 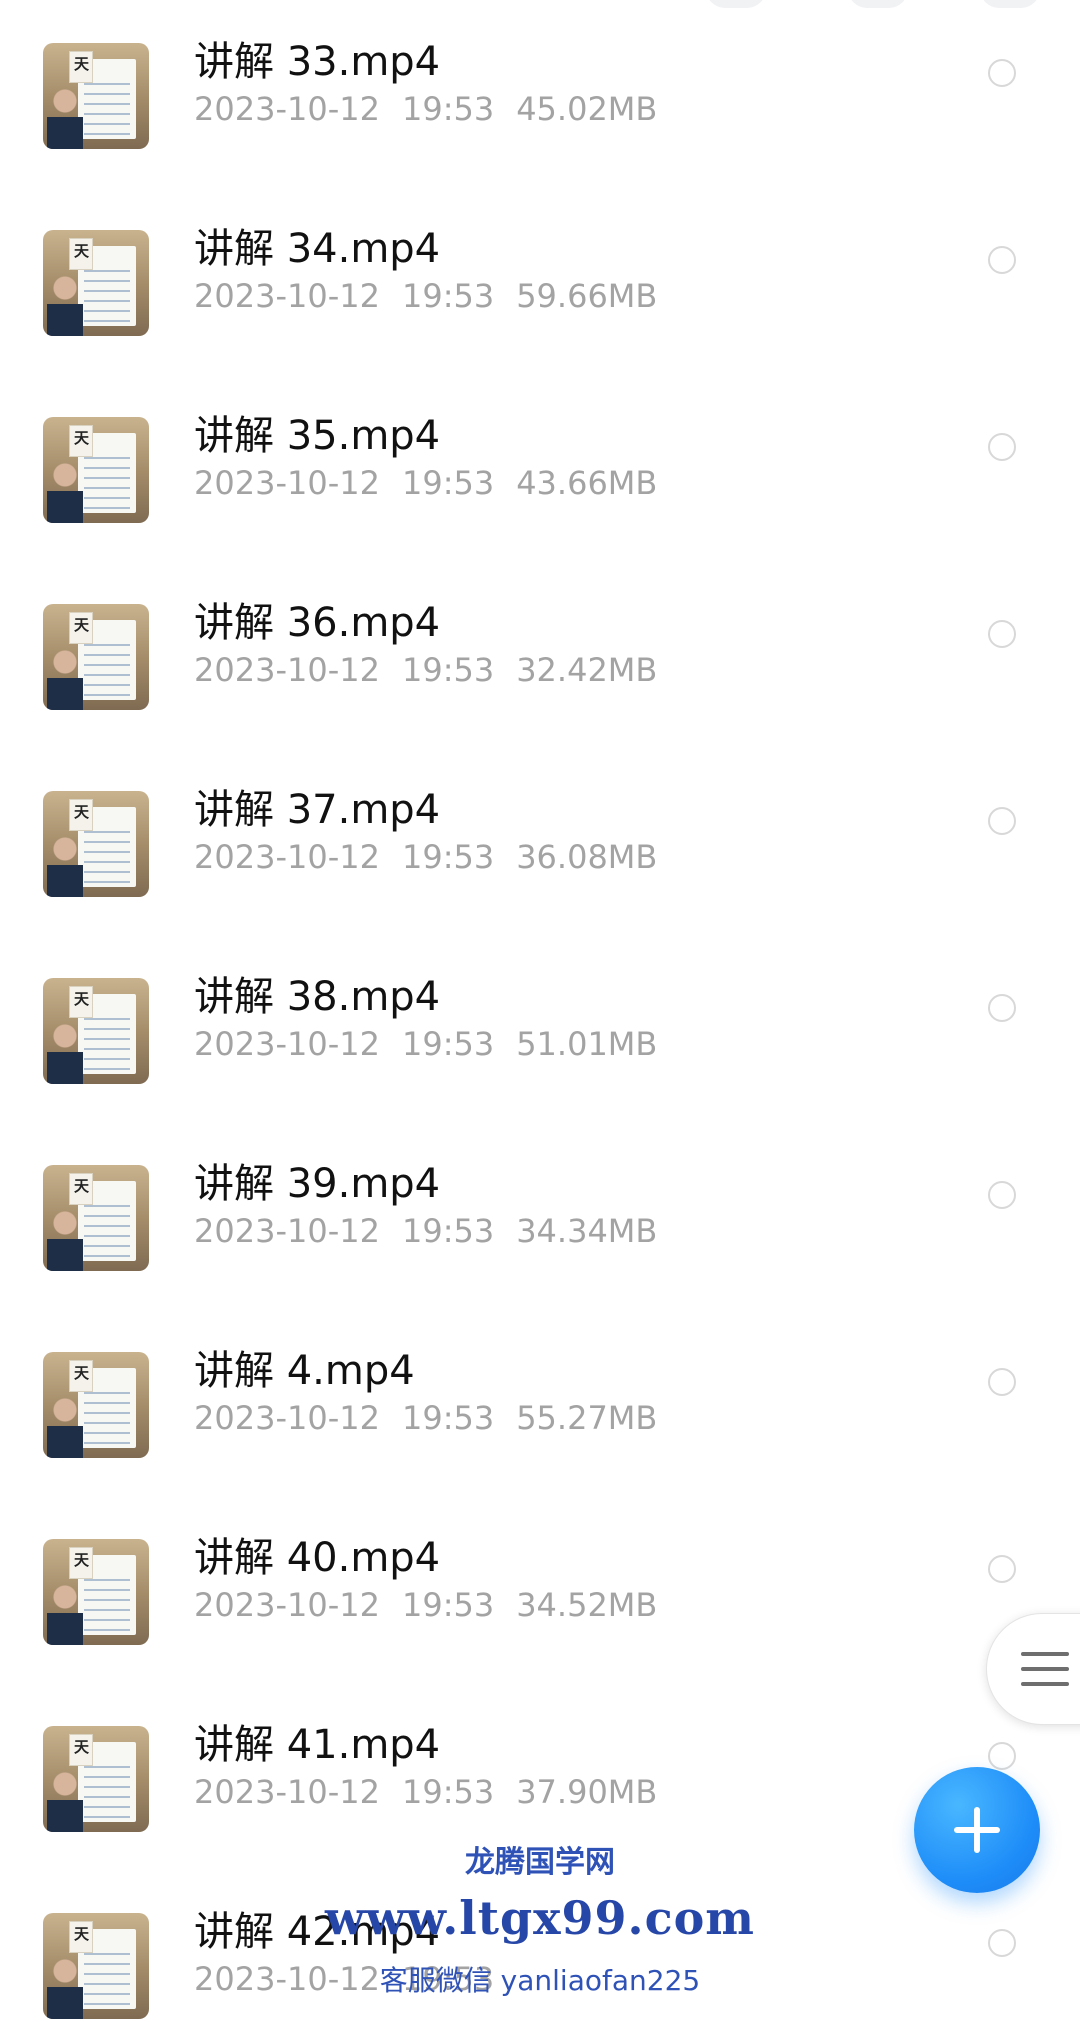 I want to click on file-name: 讲解 40.mp4, so click(x=317, y=1558).